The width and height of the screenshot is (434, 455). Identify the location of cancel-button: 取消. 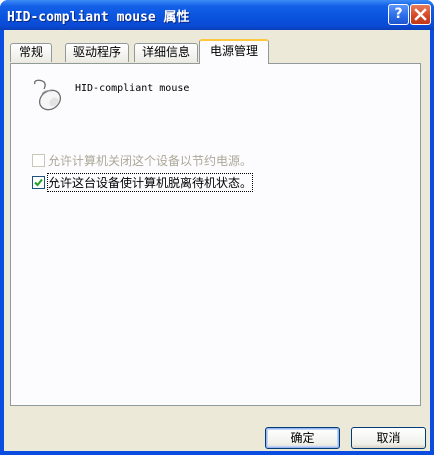
(388, 438).